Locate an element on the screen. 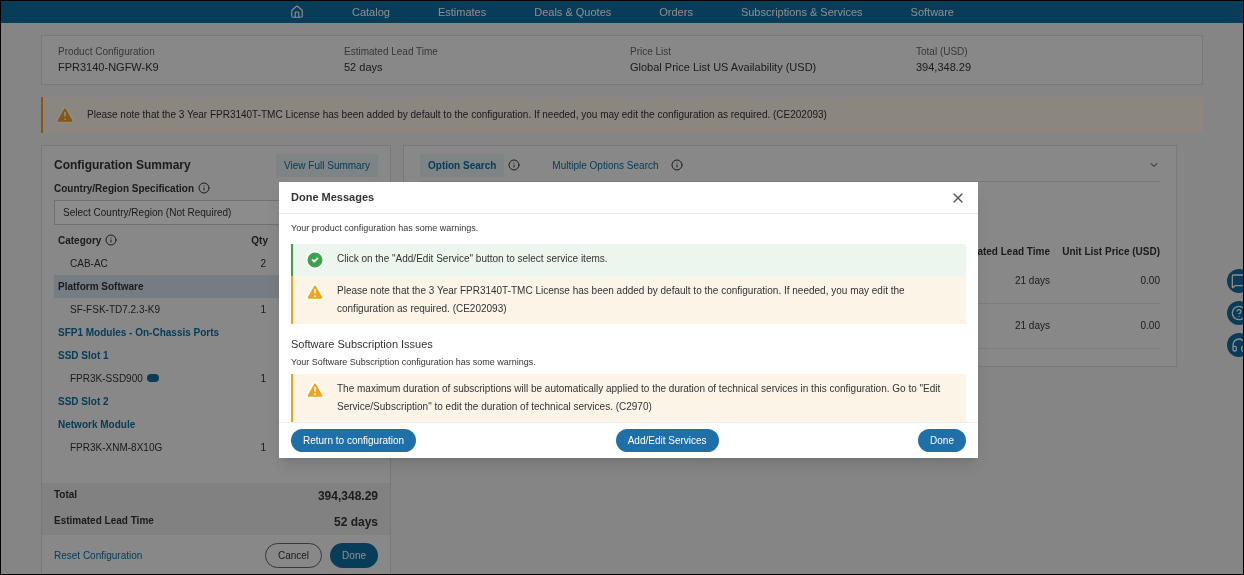 The width and height of the screenshot is (1244, 575). lead-time-label: Estimated Lead Time is located at coordinates (104, 520).